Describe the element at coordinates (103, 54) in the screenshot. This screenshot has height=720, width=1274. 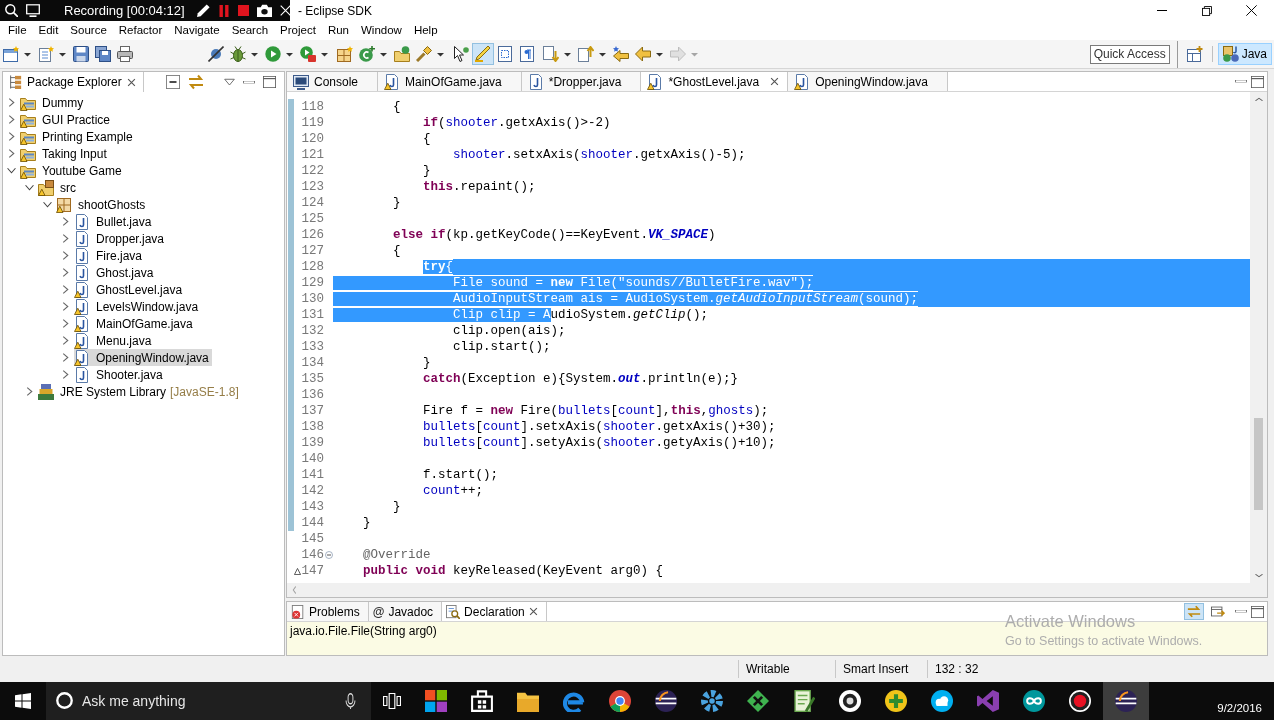
I see `save-all-button` at that location.